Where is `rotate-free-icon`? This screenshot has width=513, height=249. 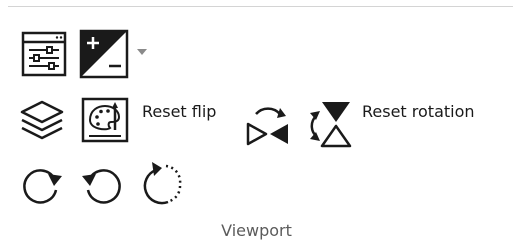
rotate-free-icon is located at coordinates (163, 182).